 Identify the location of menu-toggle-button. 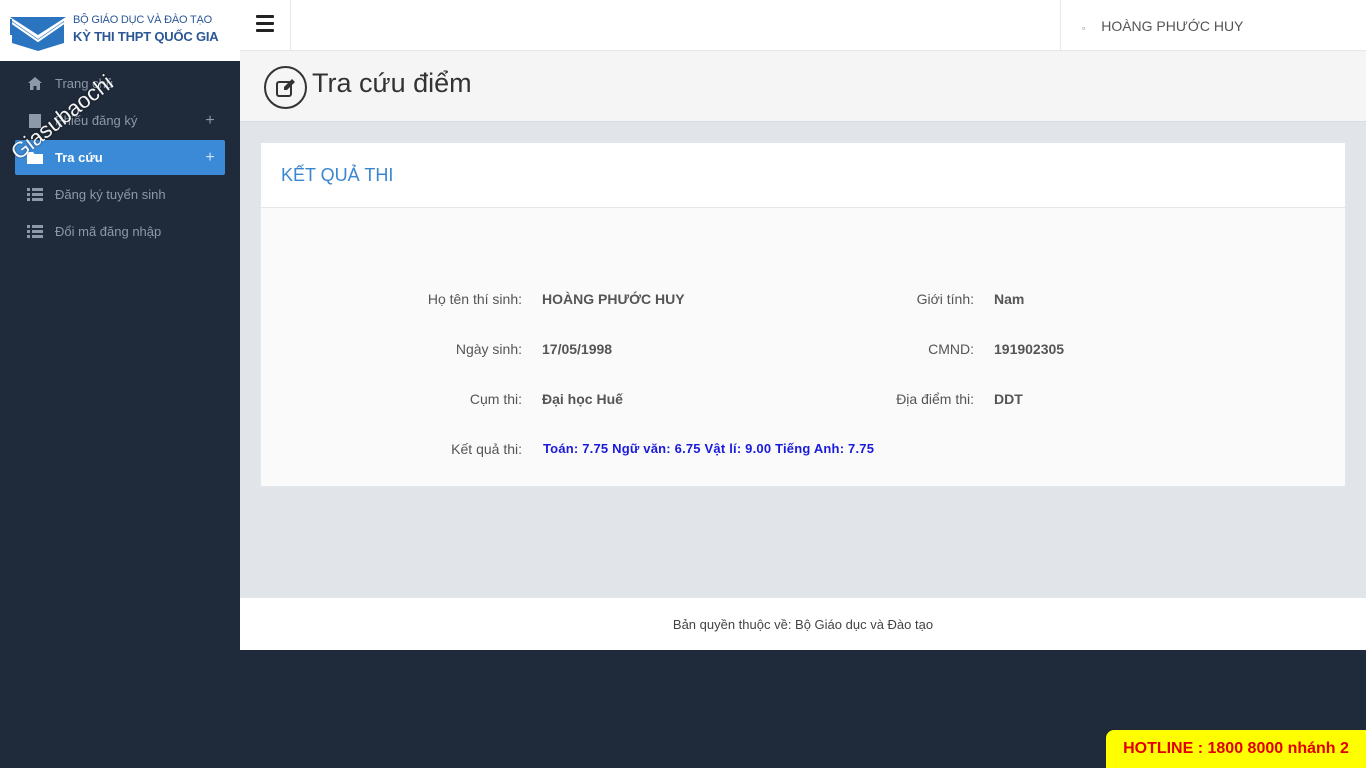
(265, 25).